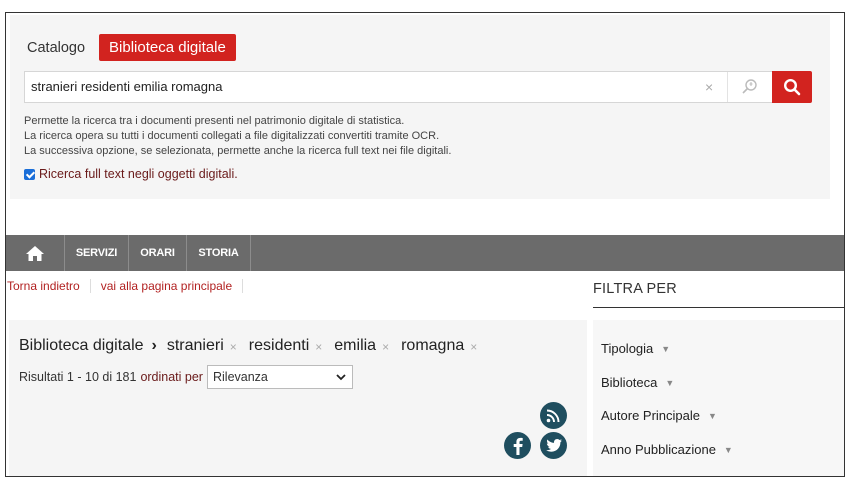 This screenshot has width=850, height=489. What do you see at coordinates (650, 415) in the screenshot?
I see `facet-label: Autore Principale` at bounding box center [650, 415].